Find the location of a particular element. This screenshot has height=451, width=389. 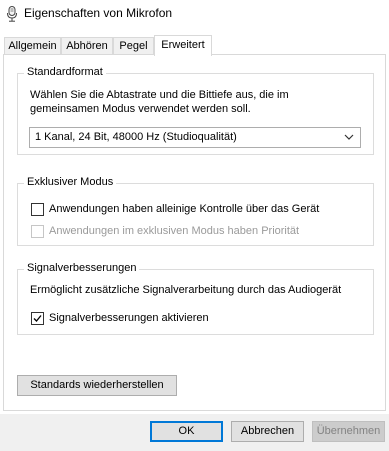

tab-allgemein: Allgemein is located at coordinates (32, 45).